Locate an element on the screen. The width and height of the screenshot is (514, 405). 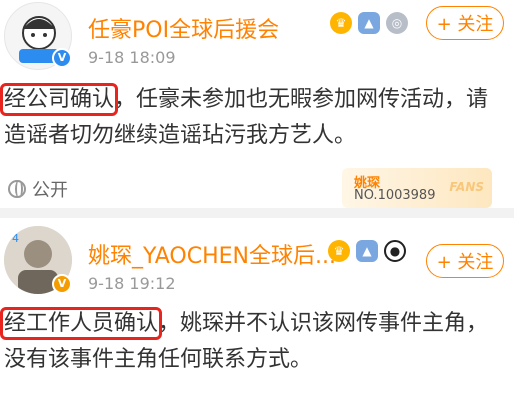
timestamp: 9-18 18:09 is located at coordinates (132, 57).